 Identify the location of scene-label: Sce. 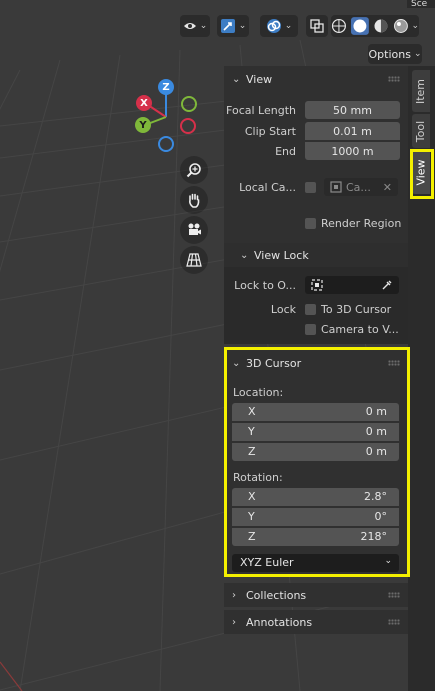
(421, 4).